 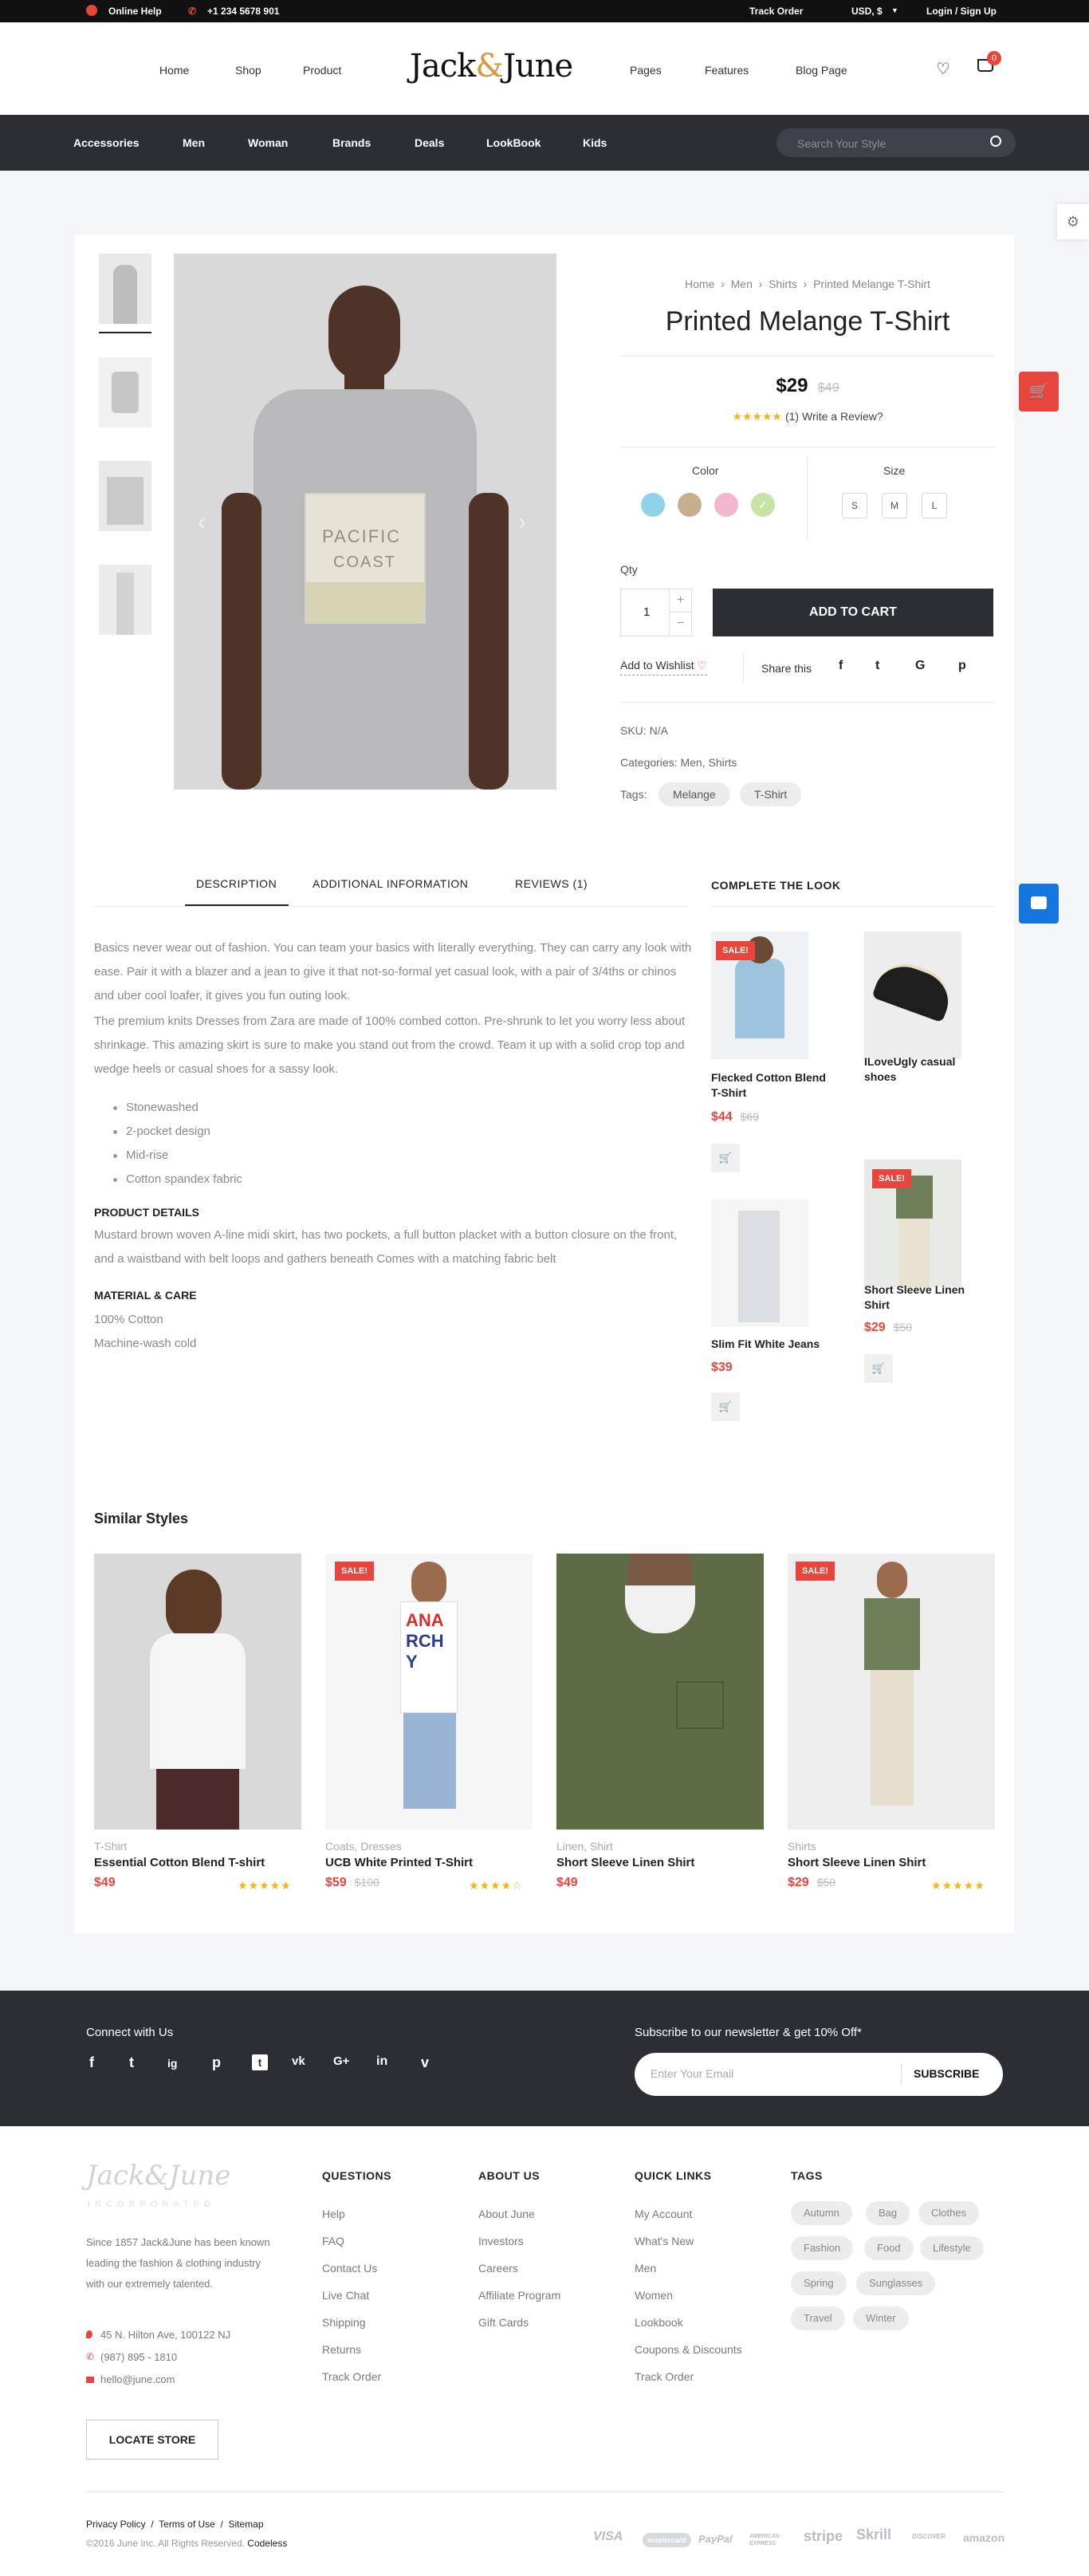 I want to click on cat-kids: Kids, so click(x=595, y=142).